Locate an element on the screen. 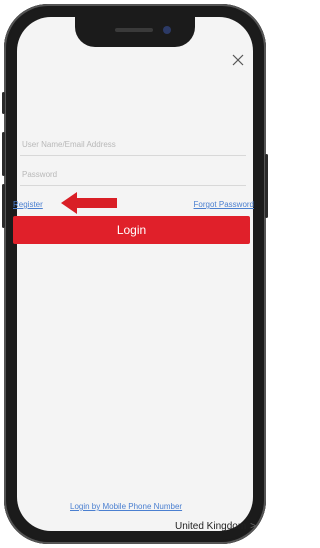  chevron-right-icon: > is located at coordinates (253, 526).